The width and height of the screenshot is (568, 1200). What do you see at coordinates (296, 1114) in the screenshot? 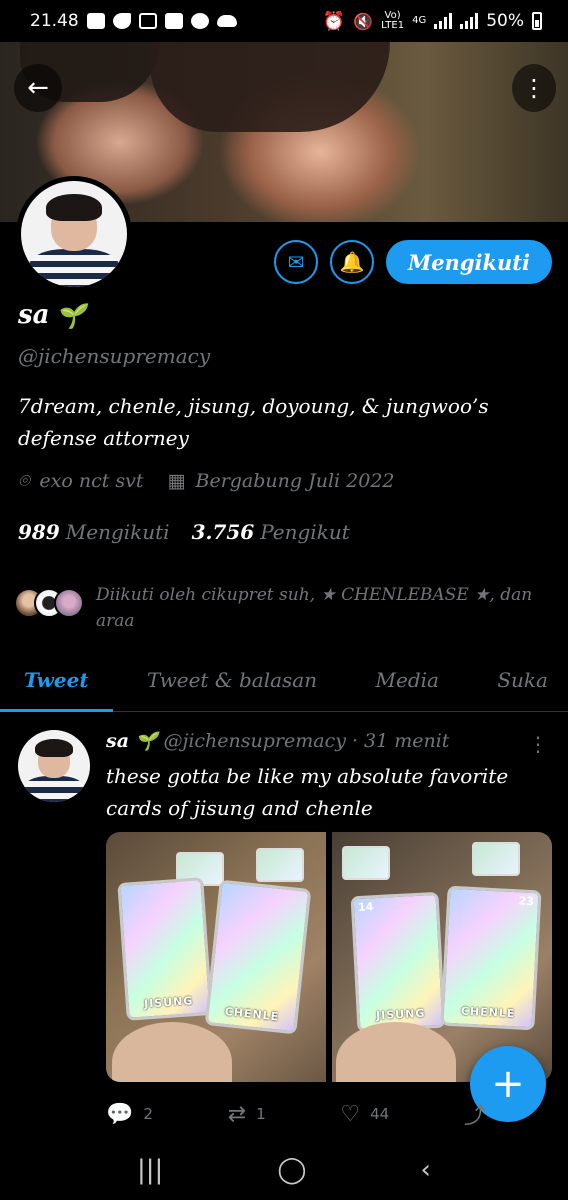
I see `tweet-actions: 💬 2 ⇄ 1 ♡ 44 ⤴` at bounding box center [296, 1114].